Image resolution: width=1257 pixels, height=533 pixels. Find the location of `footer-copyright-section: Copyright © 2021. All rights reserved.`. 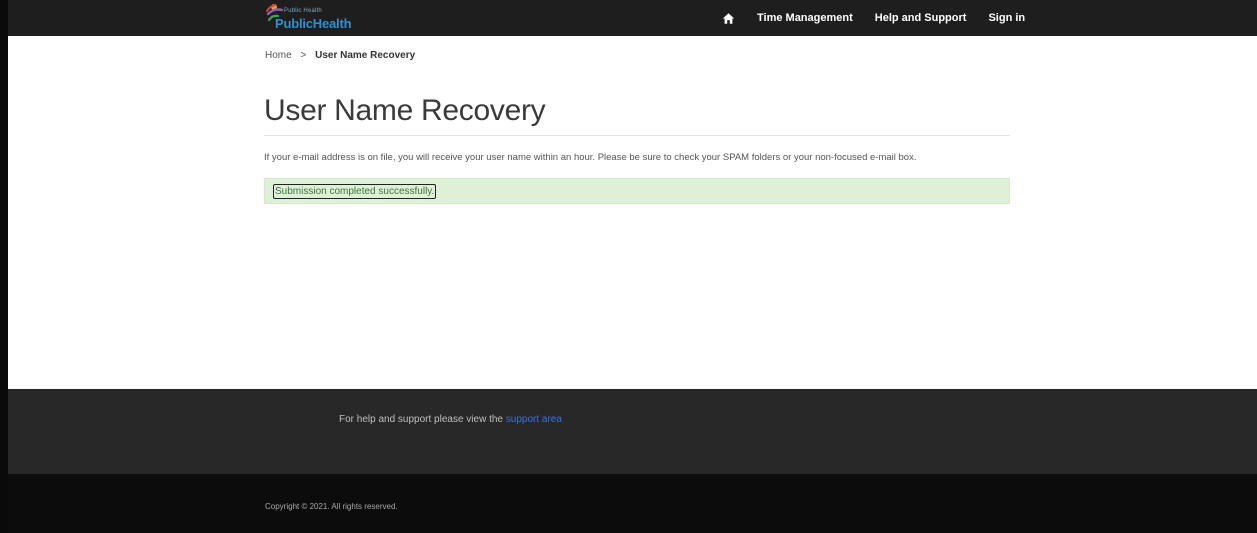

footer-copyright-section: Copyright © 2021. All rights reserved. is located at coordinates (628, 503).